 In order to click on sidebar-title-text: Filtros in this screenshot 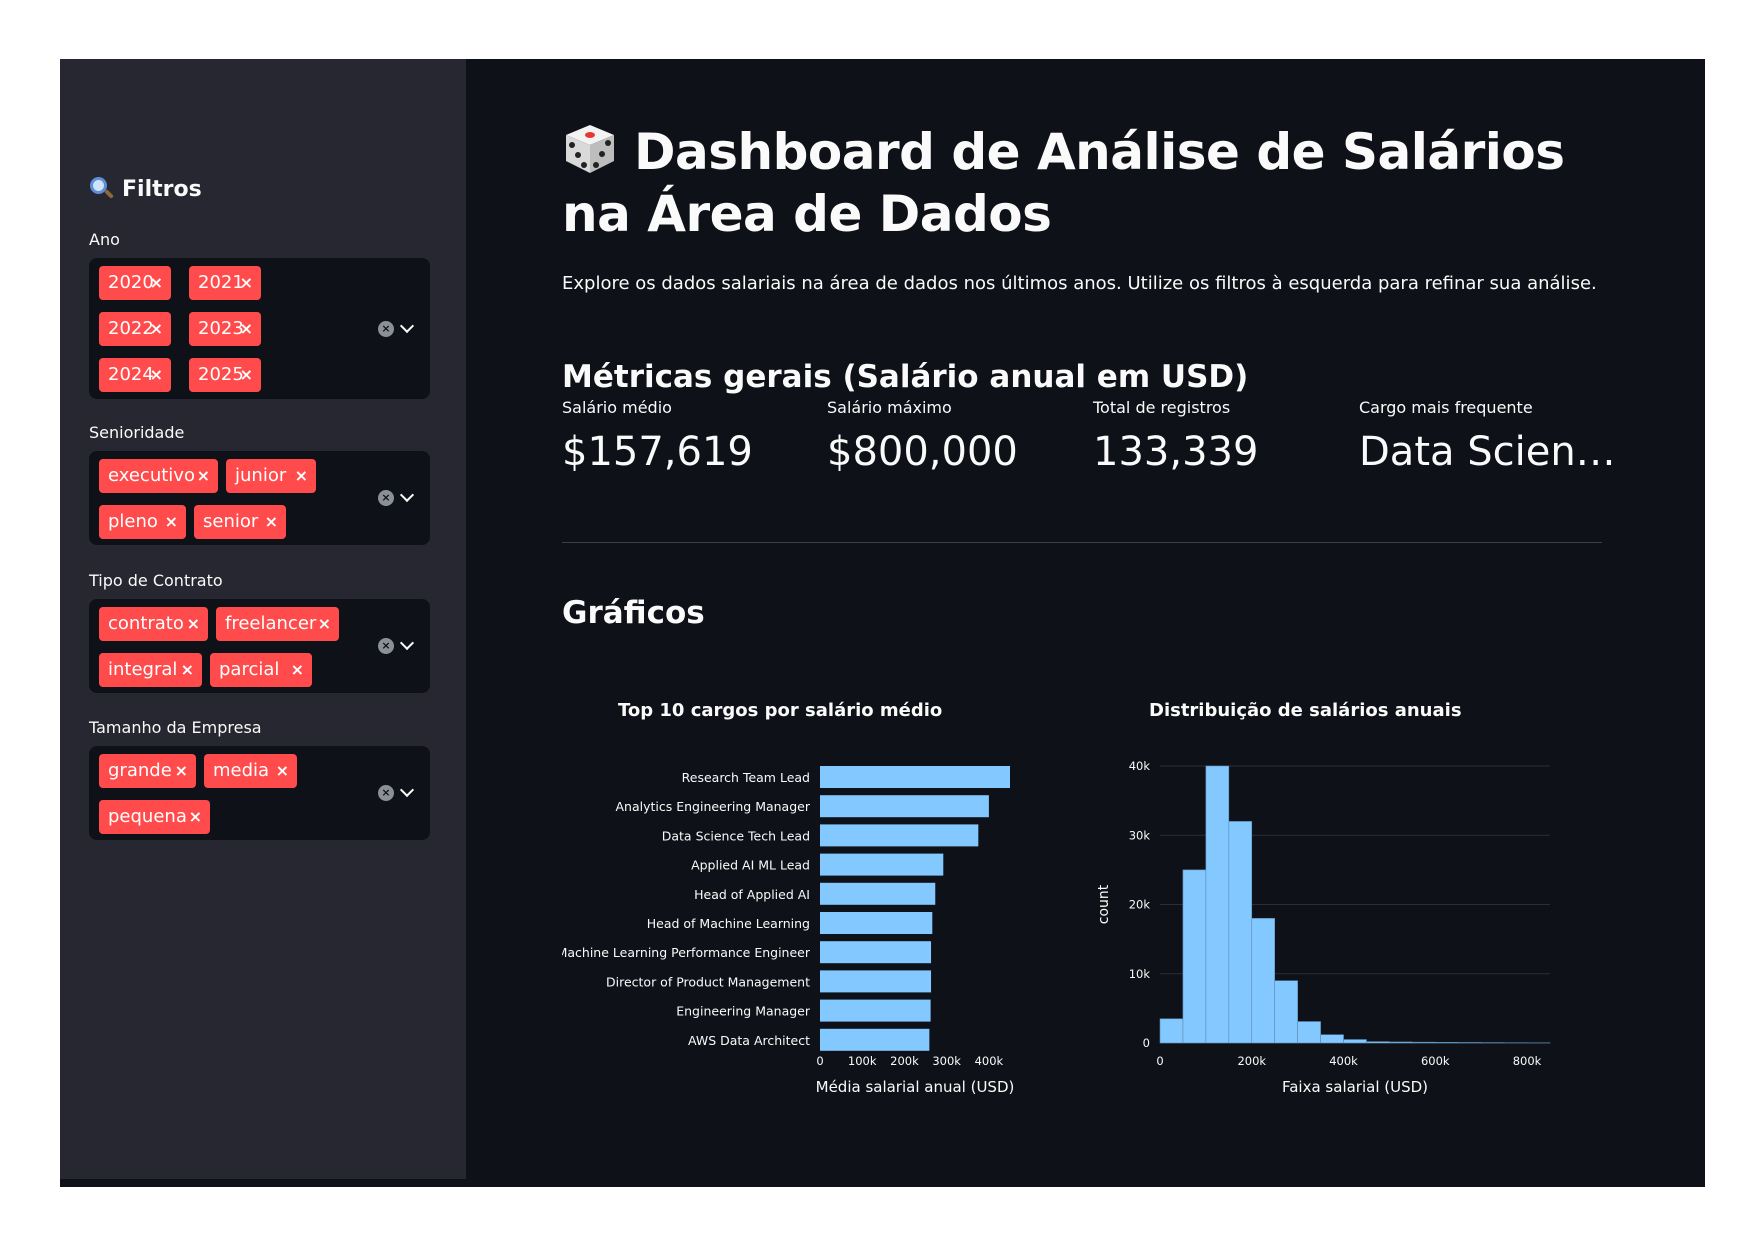, I will do `click(162, 189)`.